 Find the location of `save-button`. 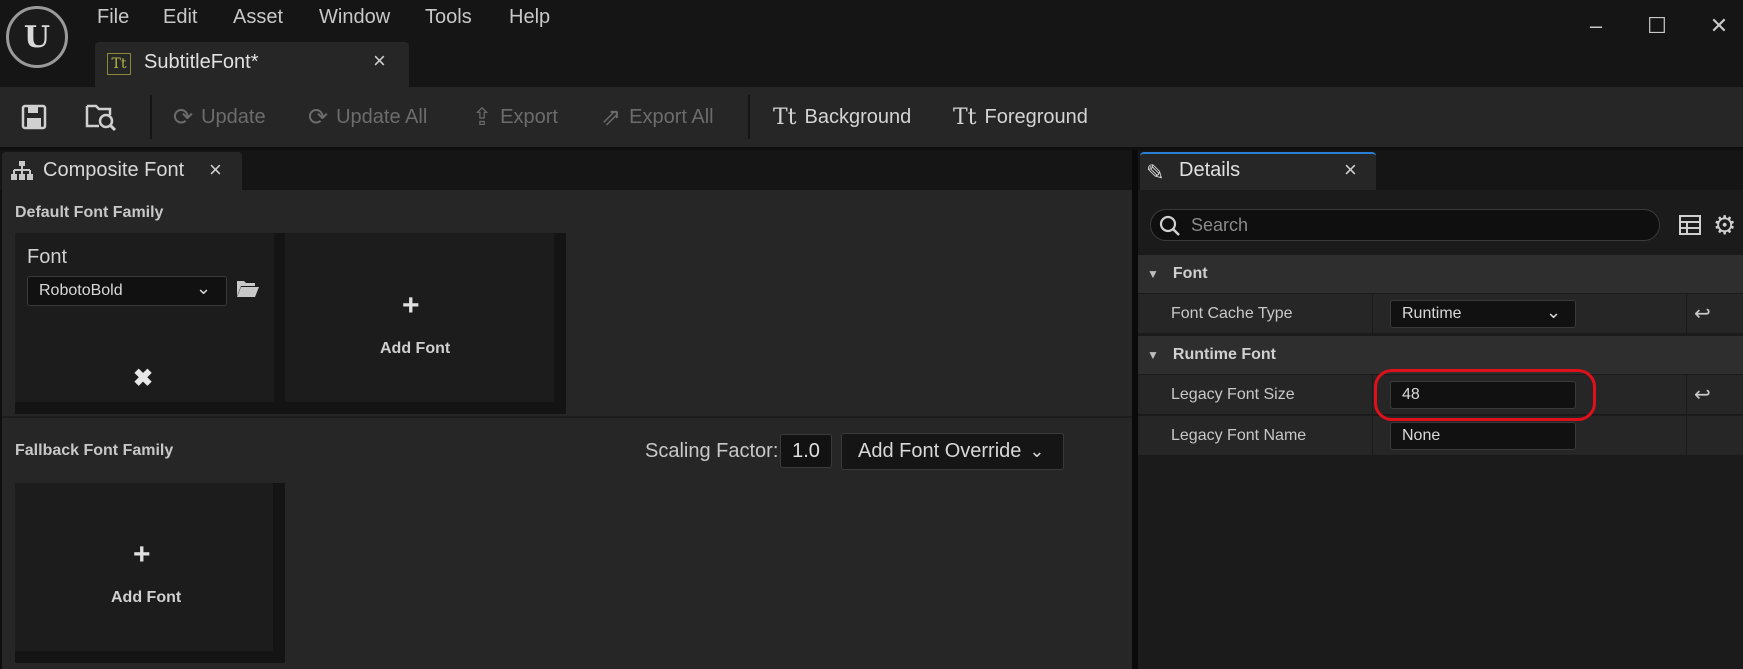

save-button is located at coordinates (34, 117).